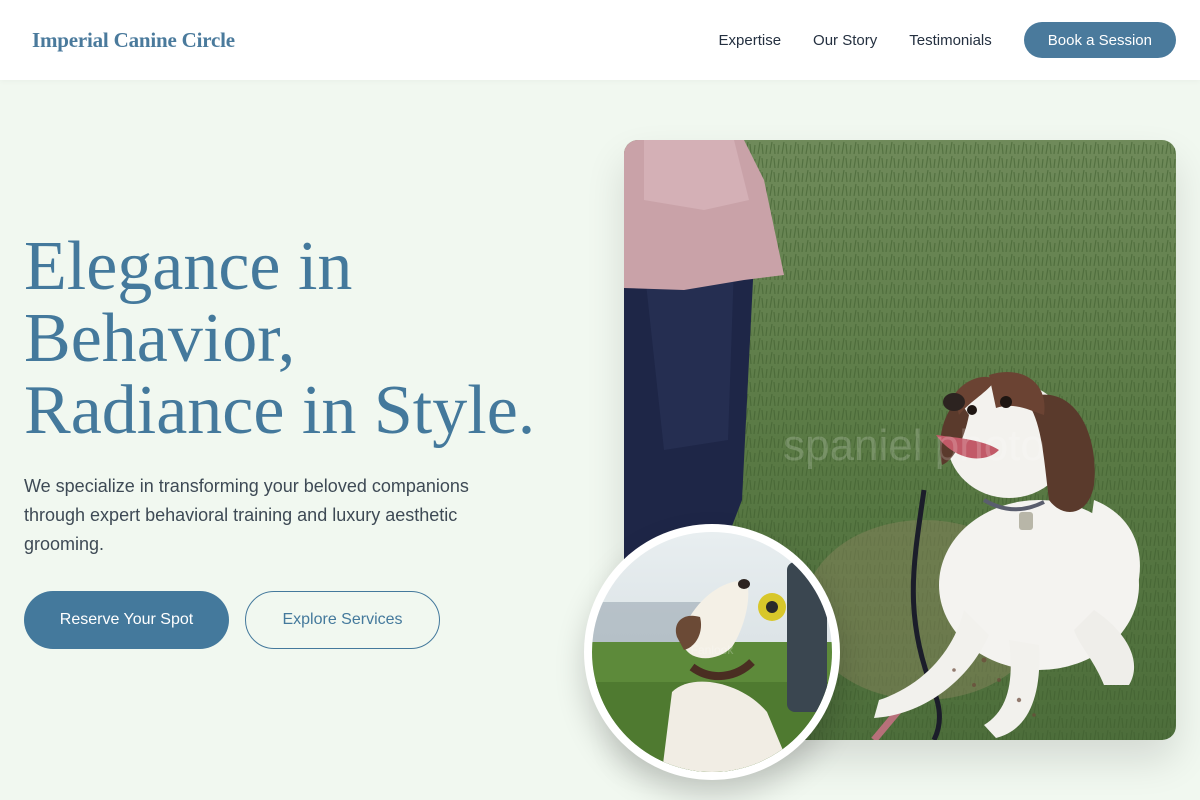  Describe the element at coordinates (304, 339) in the screenshot. I see `hero-title: Elegance in Behavior, Radiance in Style.` at that location.